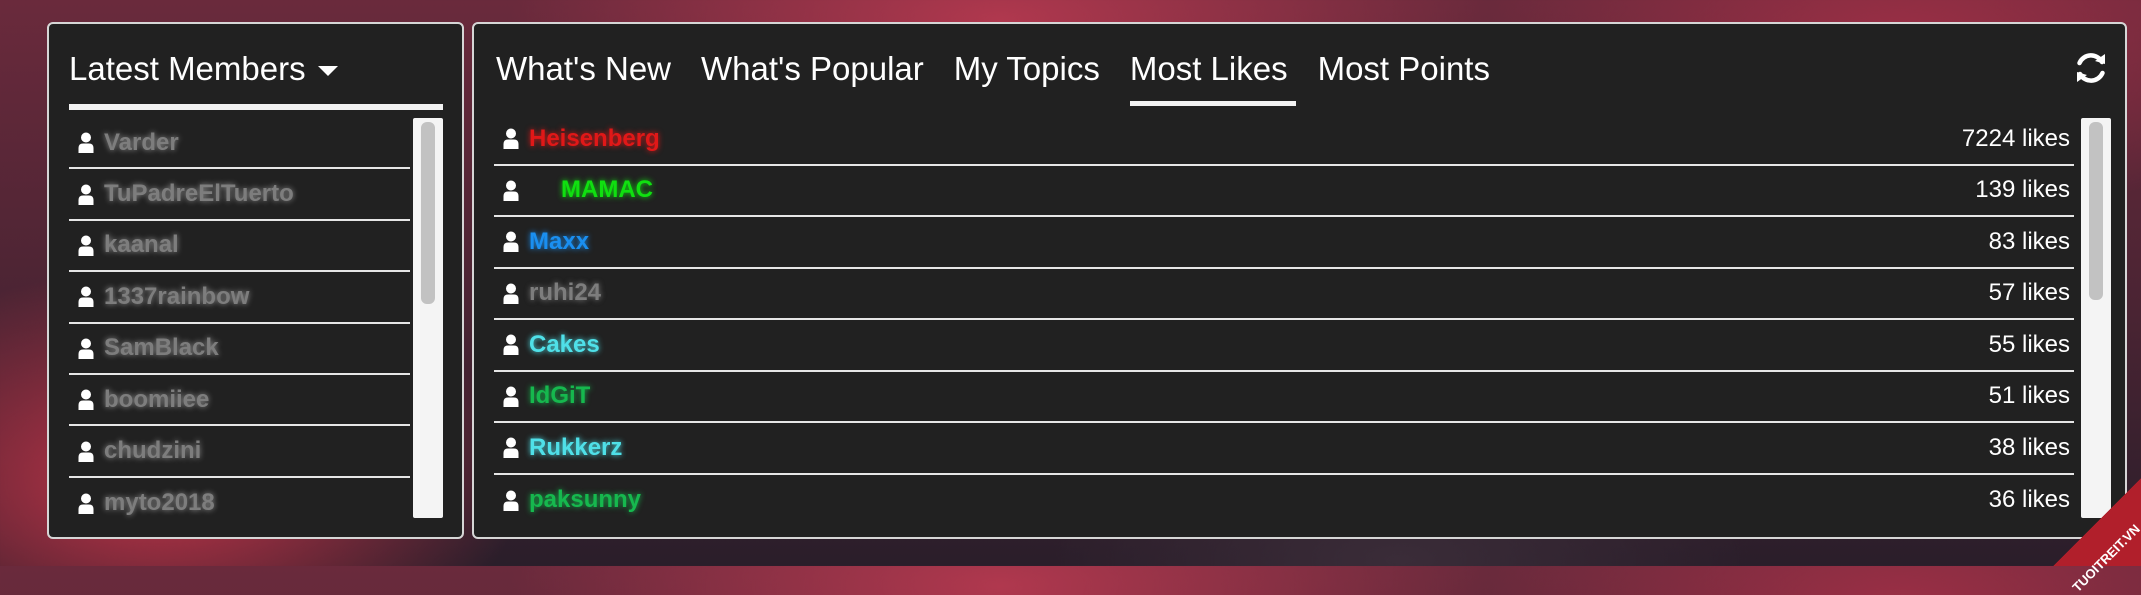 Image resolution: width=2141 pixels, height=595 pixels. I want to click on user-name-link: MAMAC, so click(607, 190).